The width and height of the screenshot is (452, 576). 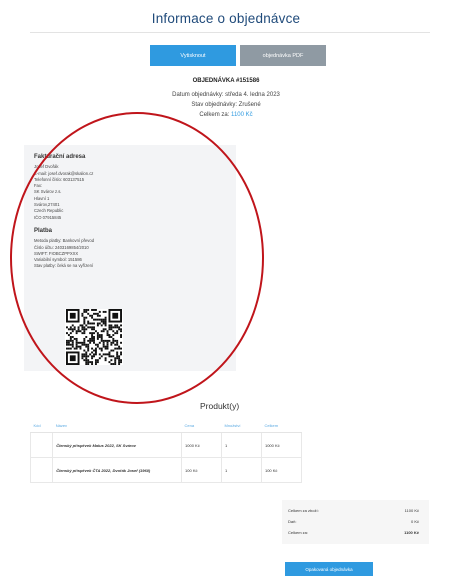 I want to click on order-status: Stav objednávky: Zrušené, so click(x=226, y=105).